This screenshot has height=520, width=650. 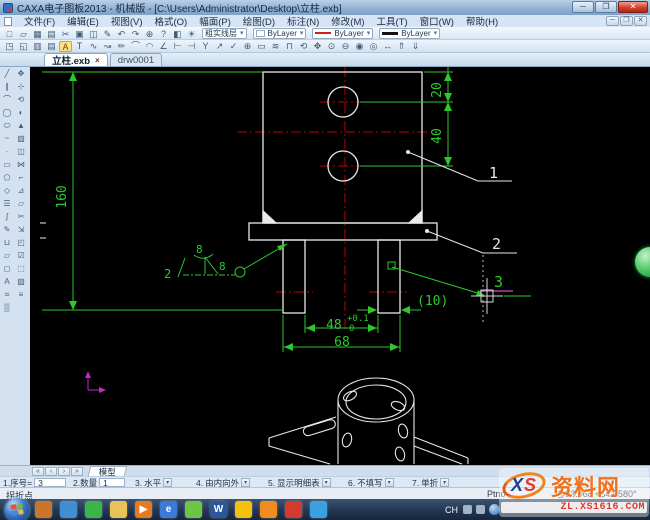 I want to click on menu-tools: 工具(T), so click(x=392, y=21).